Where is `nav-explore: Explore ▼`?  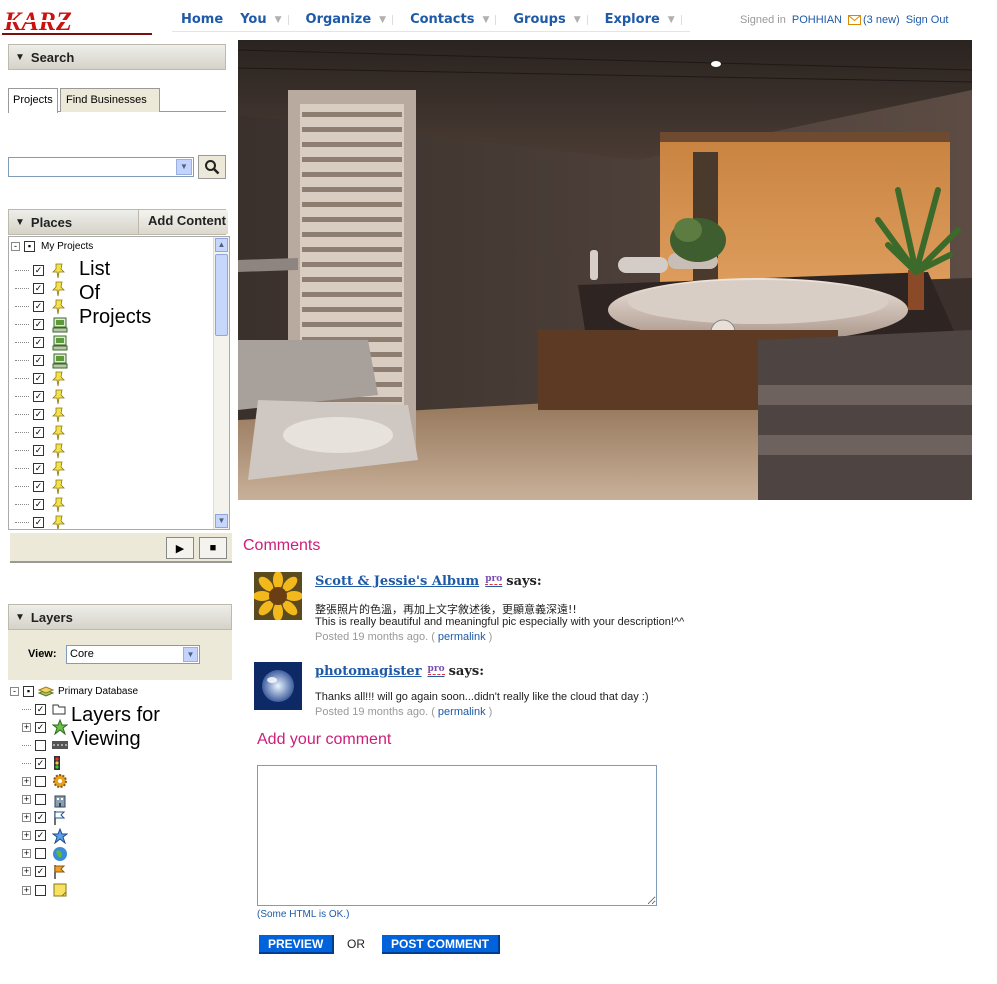
nav-explore: Explore ▼ is located at coordinates (643, 19).